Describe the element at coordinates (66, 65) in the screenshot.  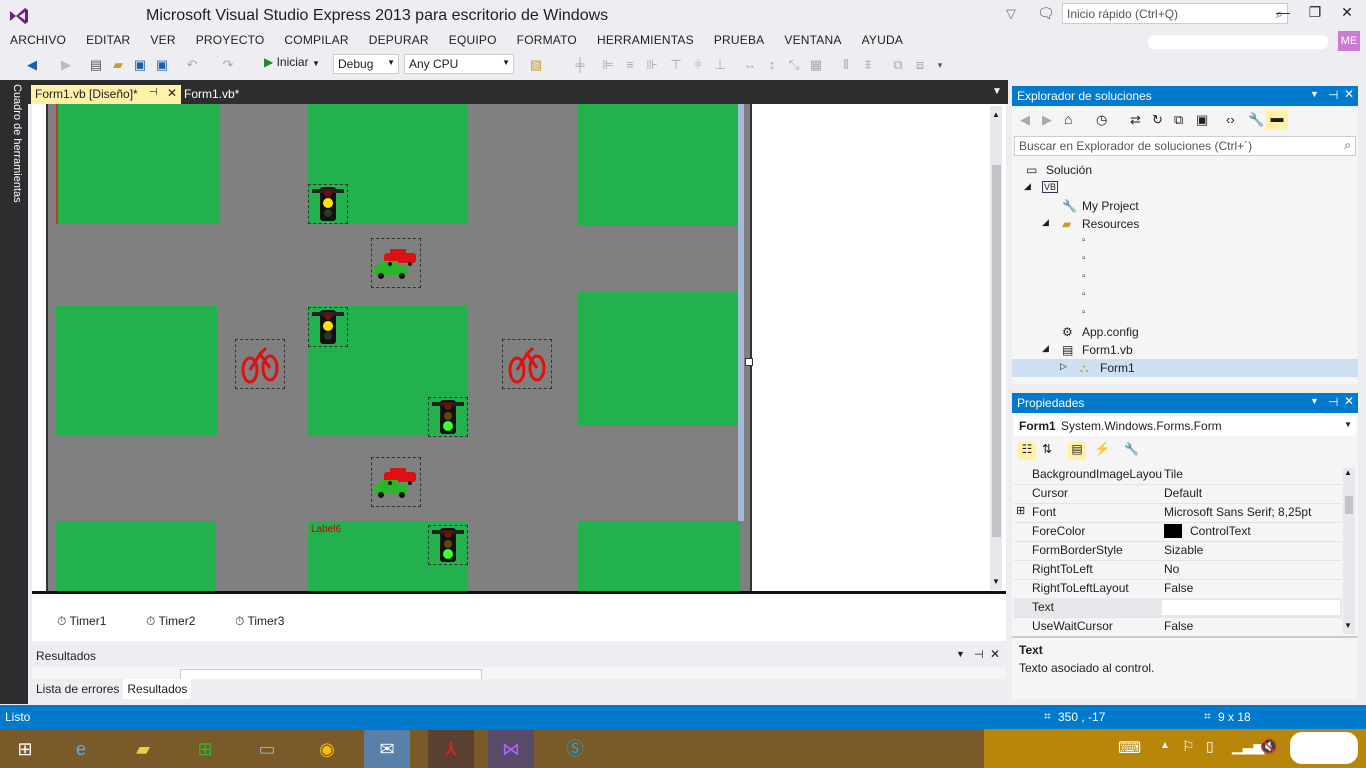
I see `forward-icon: ▶` at that location.